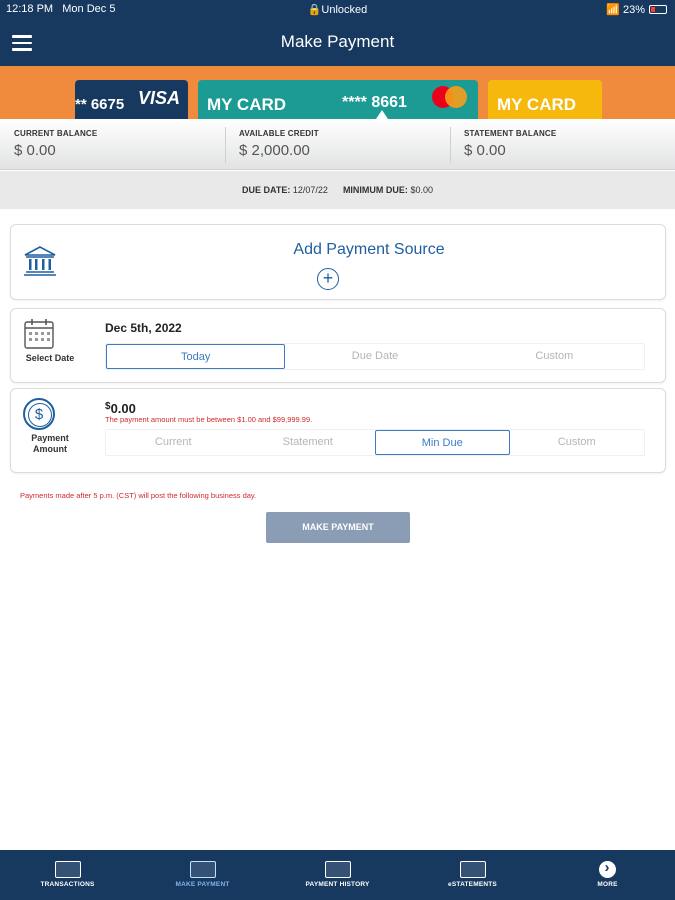  Describe the element at coordinates (338, 262) in the screenshot. I see `add-payment-source-panel: Add Payment Source +` at that location.